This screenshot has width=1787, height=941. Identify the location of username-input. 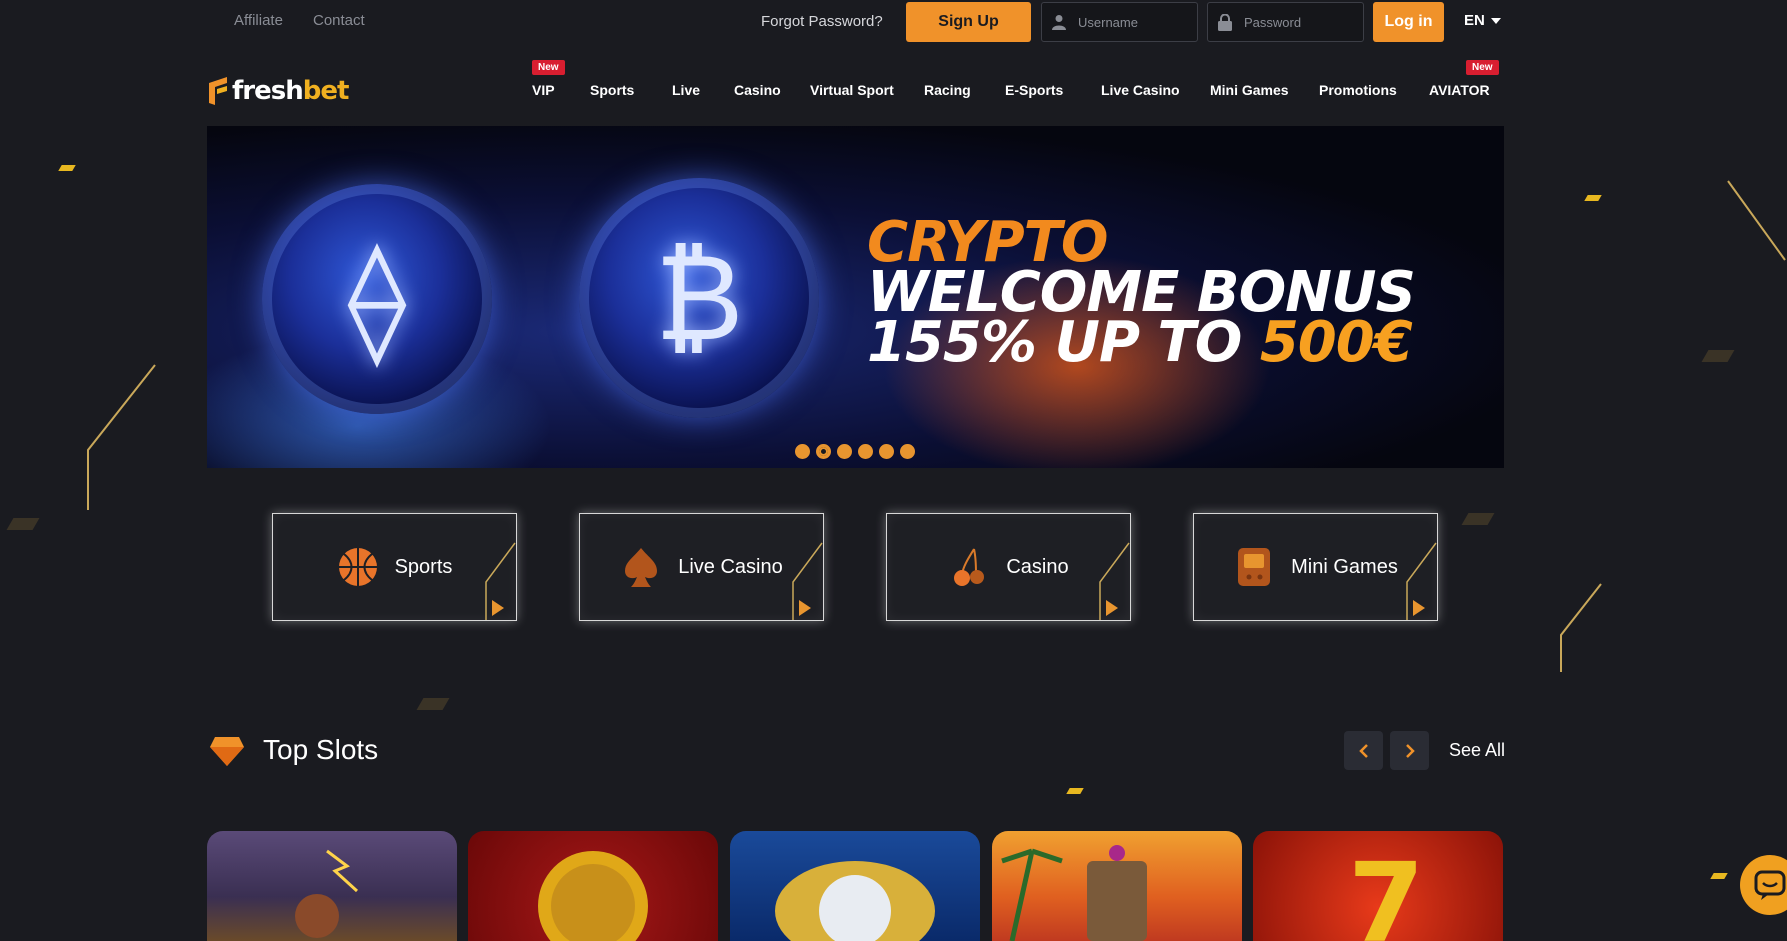
(1133, 22).